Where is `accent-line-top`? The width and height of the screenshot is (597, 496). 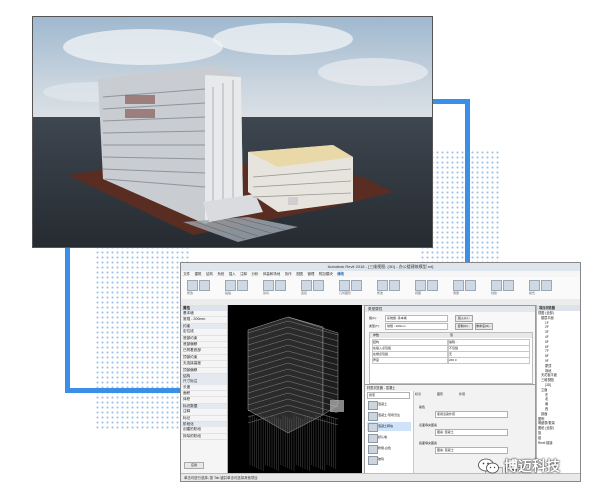 accent-line-top is located at coordinates (449, 101).